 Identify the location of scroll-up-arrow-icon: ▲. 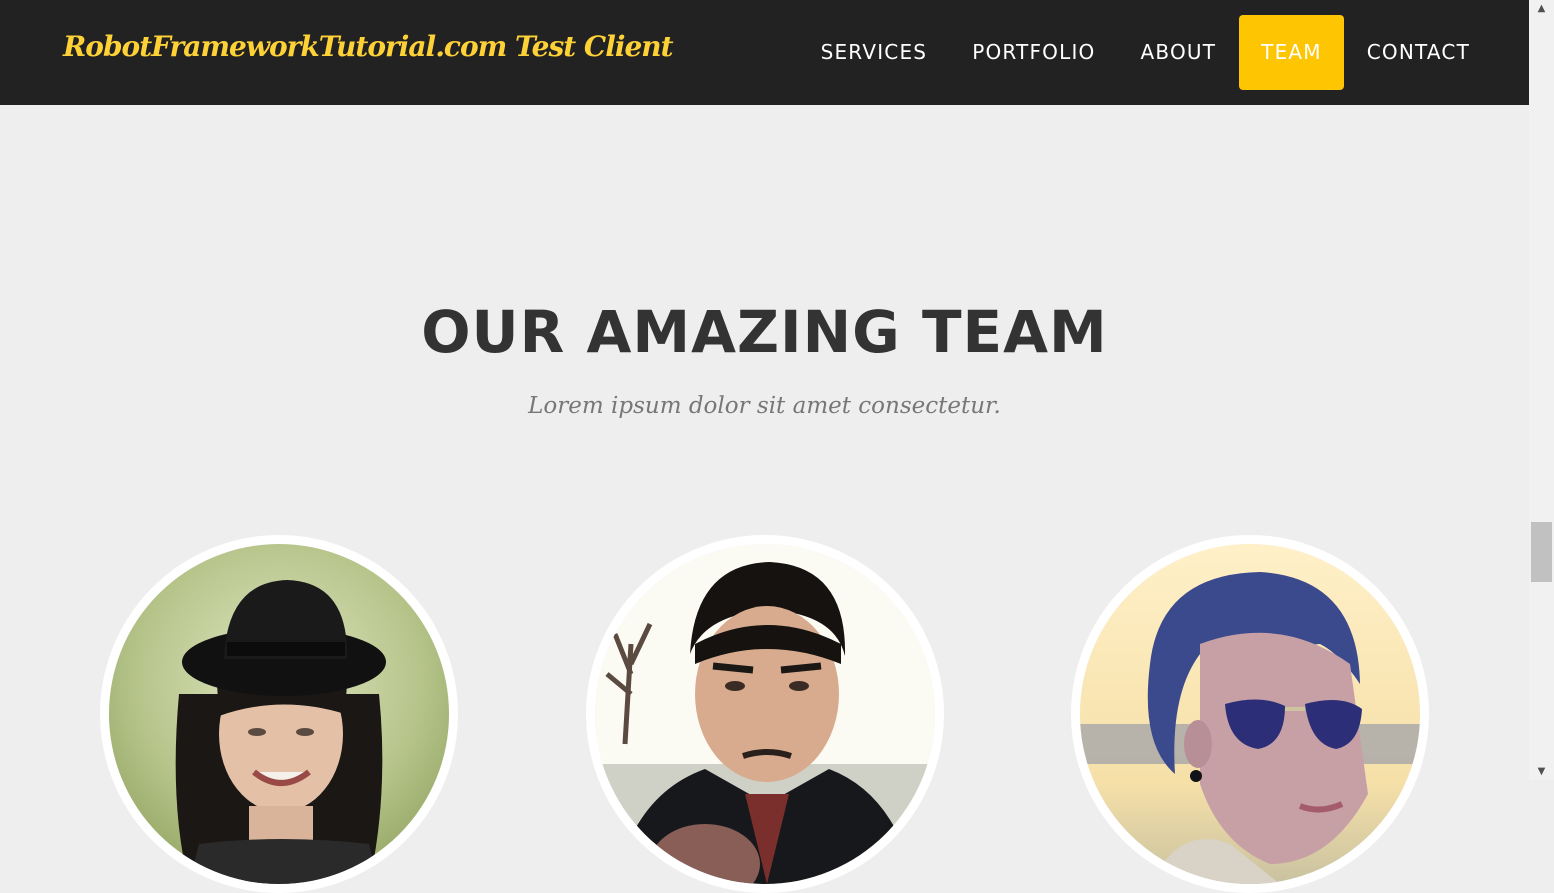
(1541, 8).